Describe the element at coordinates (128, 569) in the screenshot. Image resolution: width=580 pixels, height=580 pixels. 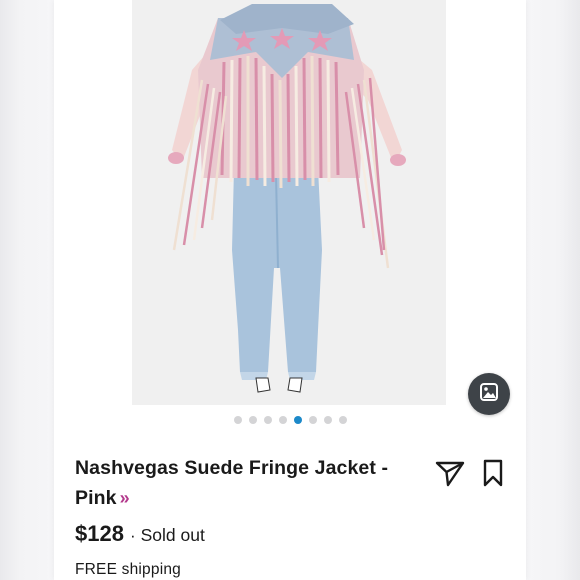
I see `shipping-info: FREE shipping` at that location.